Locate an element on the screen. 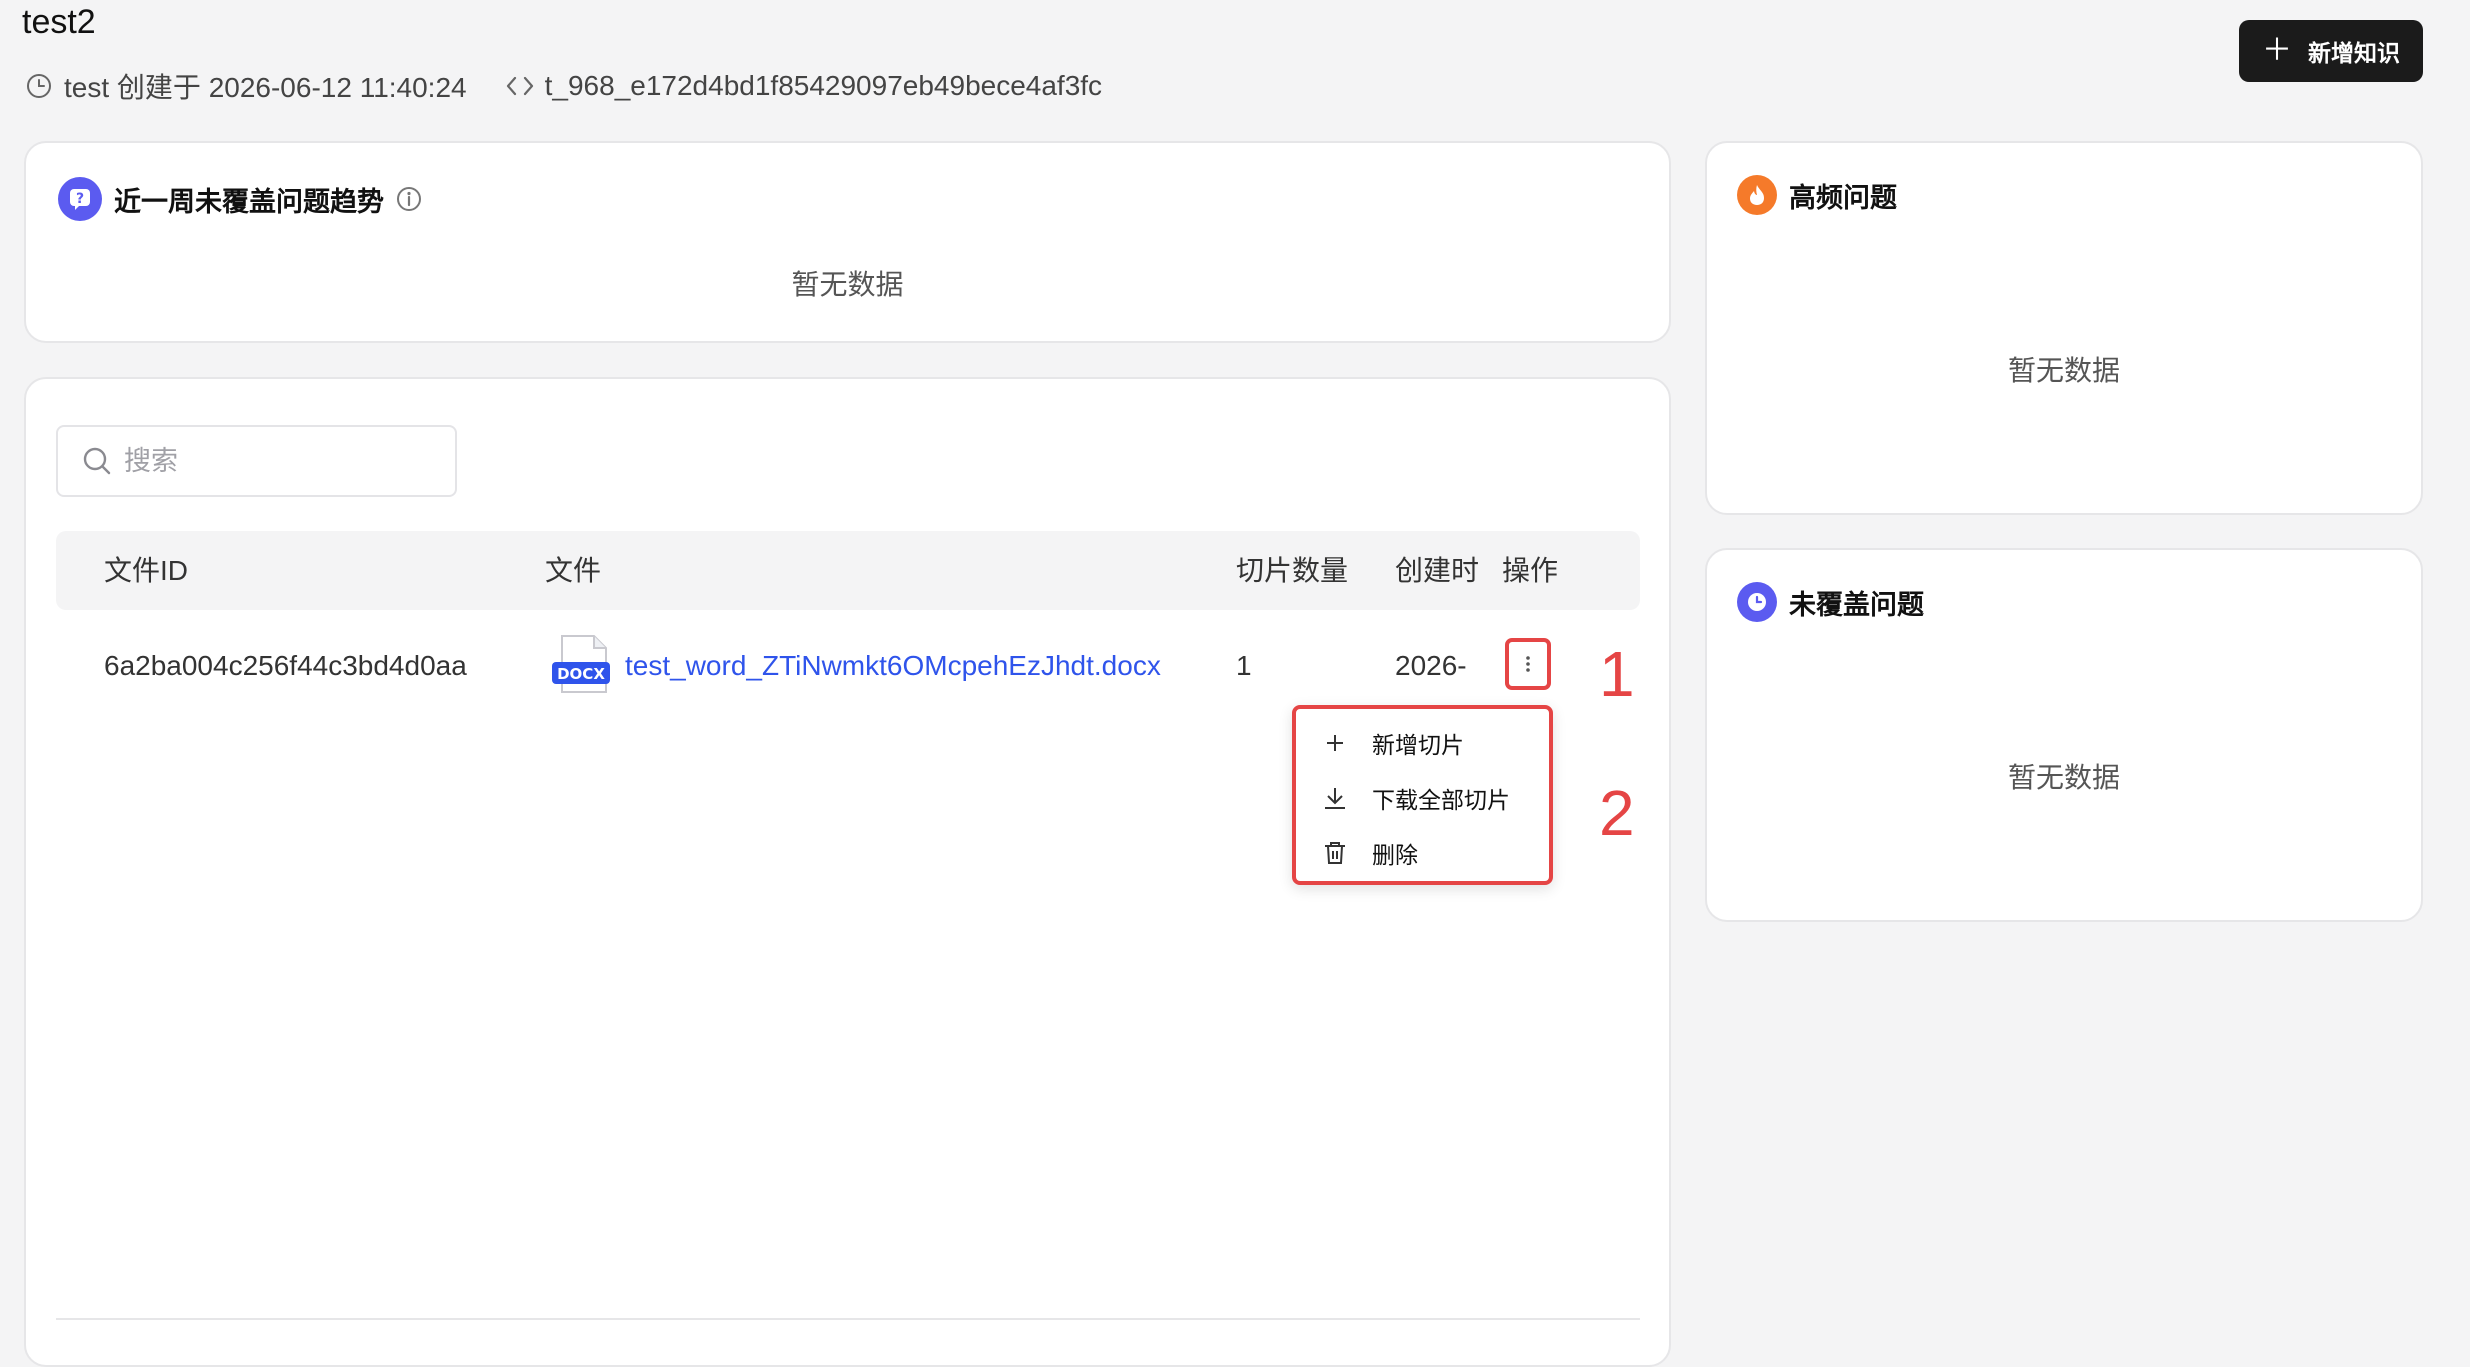 Image resolution: width=2470 pixels, height=1367 pixels. trend-card: ? 近一周未覆盖问题趋势 暂无数据 is located at coordinates (847, 242).